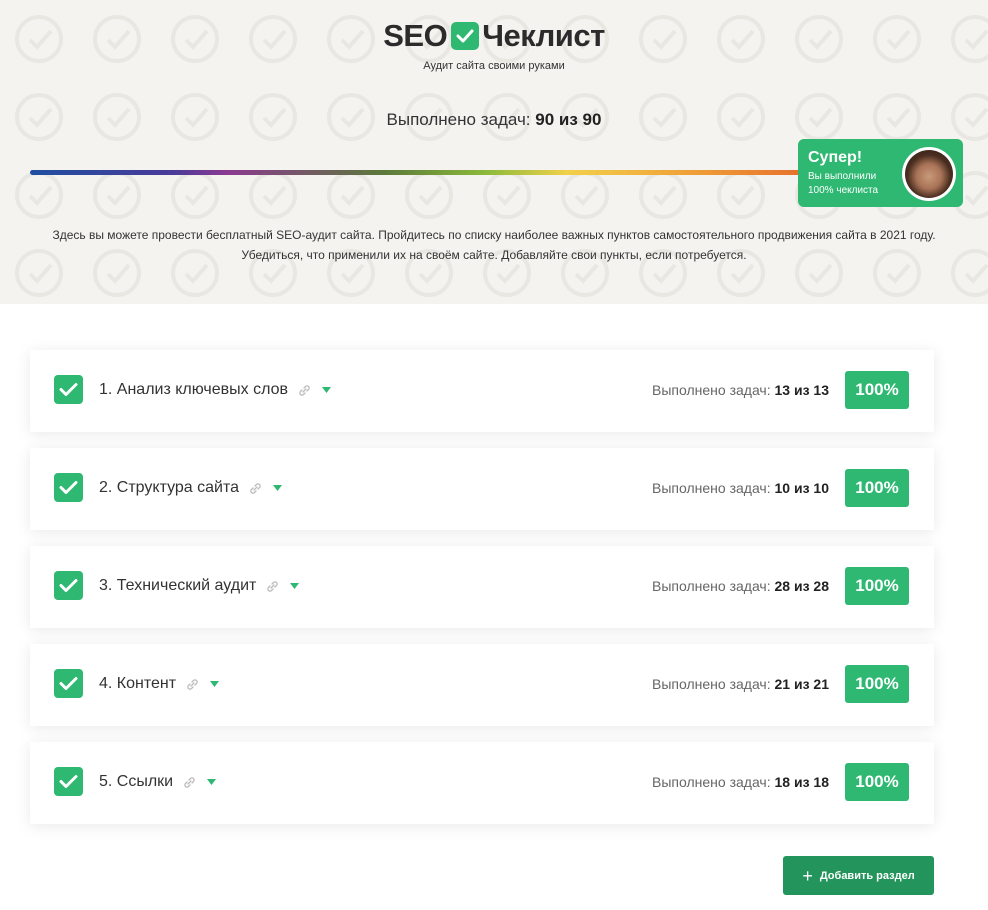  I want to click on section-stats-value: 13 из 13, so click(802, 390).